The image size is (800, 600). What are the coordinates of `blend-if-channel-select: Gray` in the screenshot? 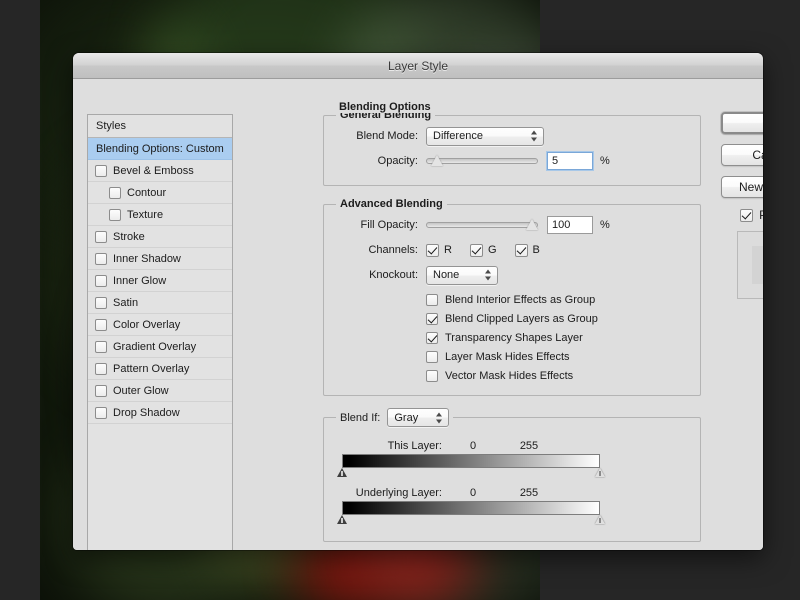 It's located at (418, 417).